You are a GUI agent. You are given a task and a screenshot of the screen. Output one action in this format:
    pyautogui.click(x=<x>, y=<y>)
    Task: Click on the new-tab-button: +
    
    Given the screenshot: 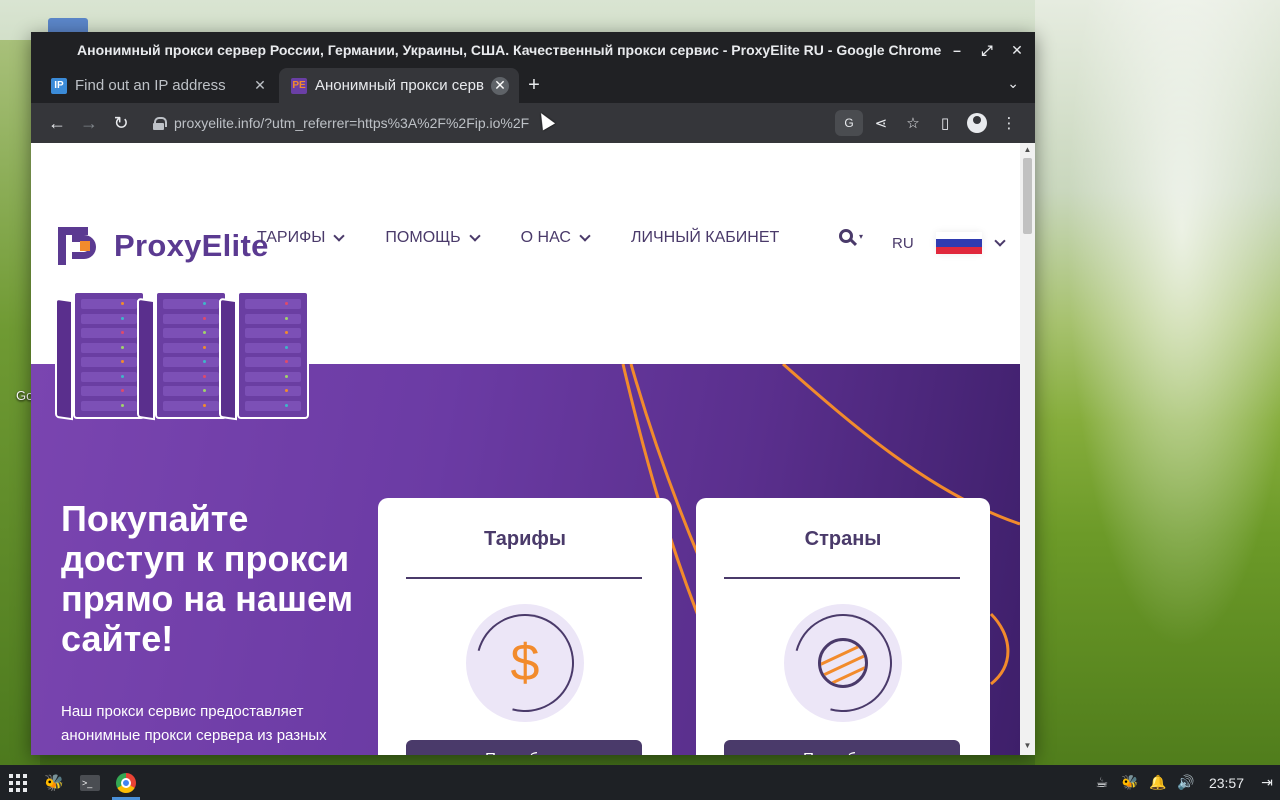 What is the action you would take?
    pyautogui.click(x=534, y=85)
    